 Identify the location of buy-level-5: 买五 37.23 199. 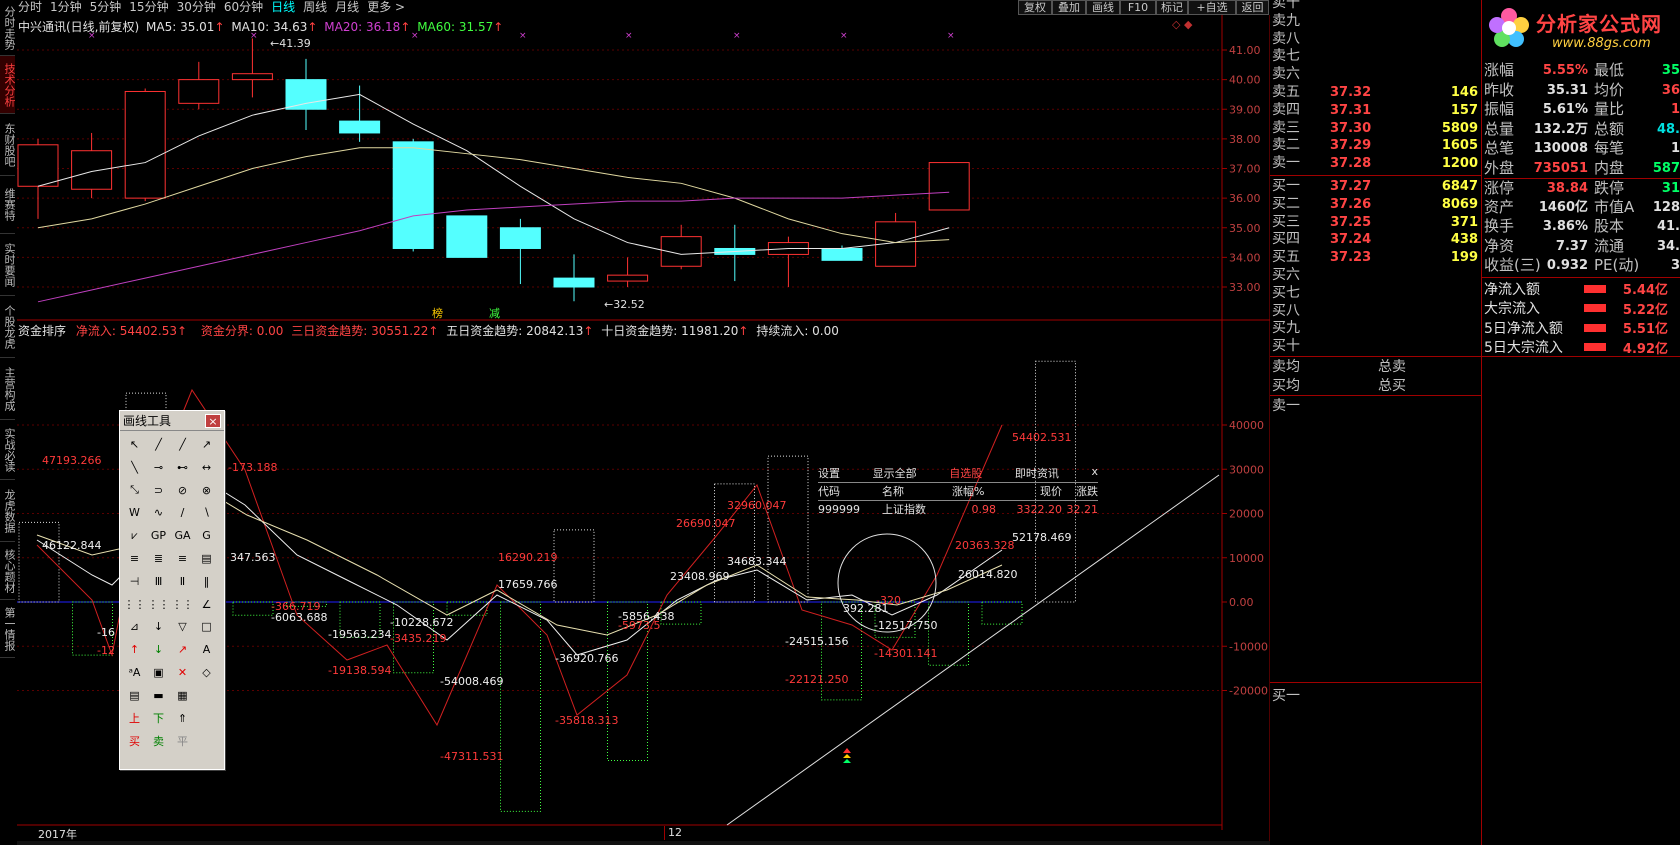
(1376, 258).